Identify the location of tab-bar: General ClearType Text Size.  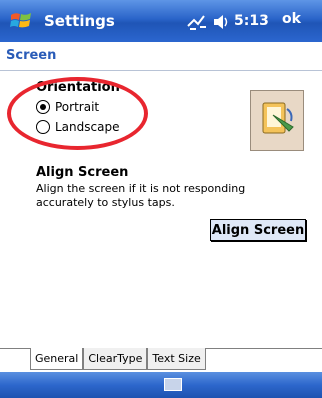
(118, 359).